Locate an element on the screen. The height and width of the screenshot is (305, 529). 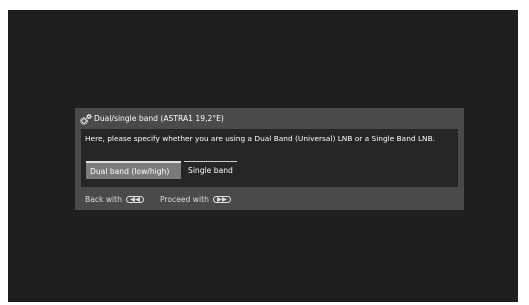
fast-forward-key is located at coordinates (221, 199).